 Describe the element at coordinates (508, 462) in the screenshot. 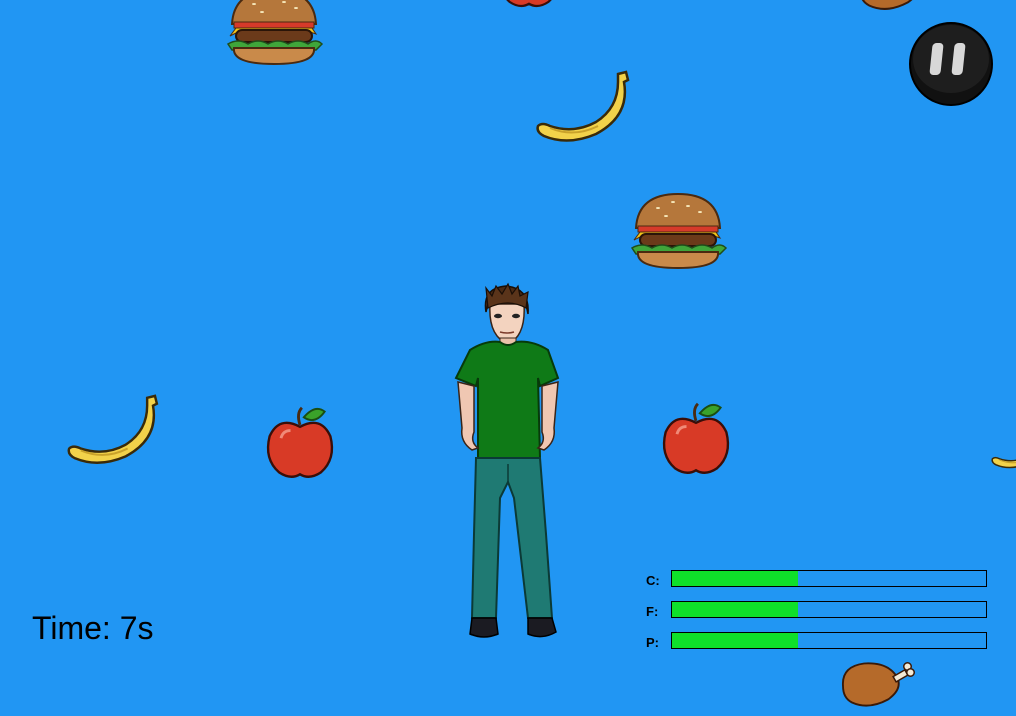

I see `player-character` at that location.